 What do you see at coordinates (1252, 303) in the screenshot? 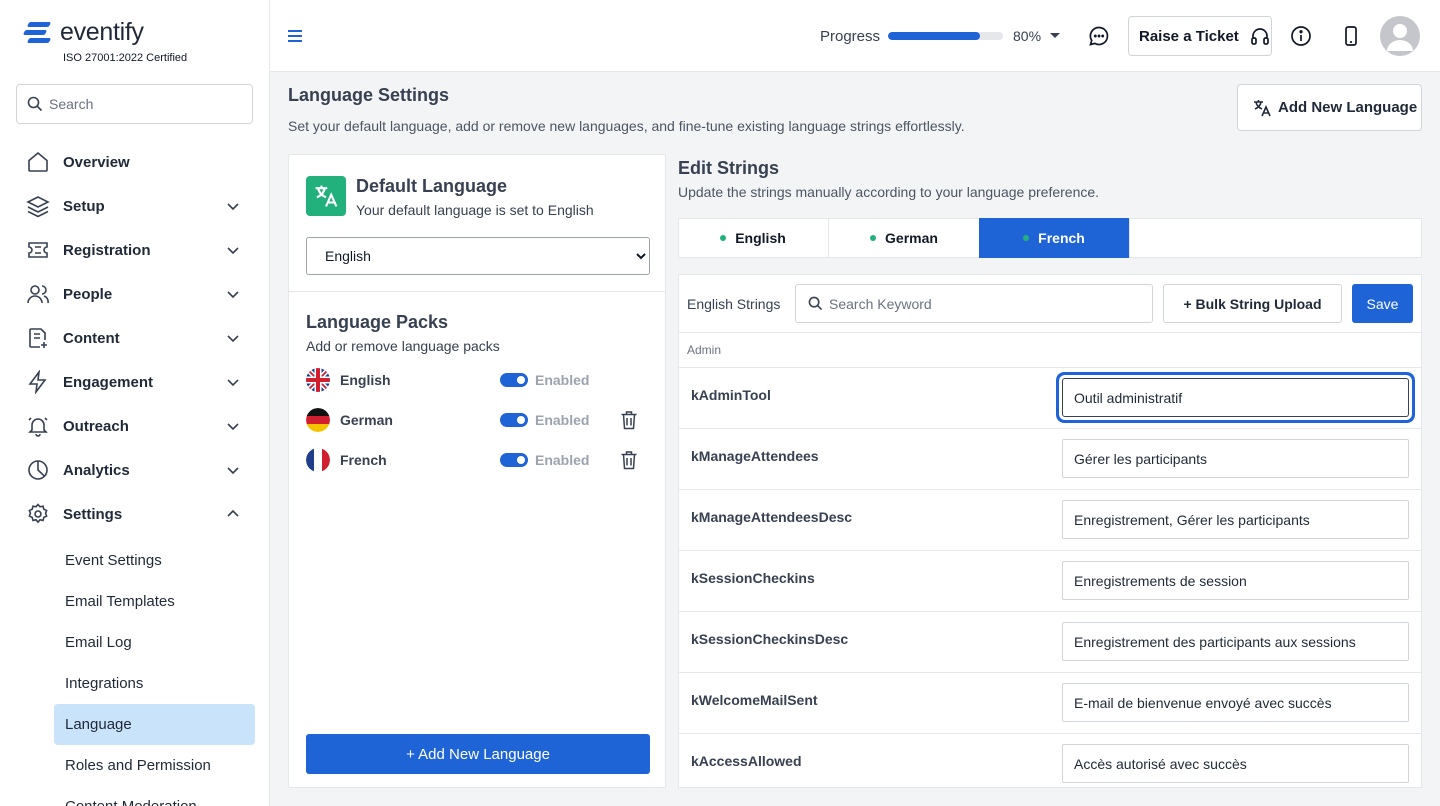
I see `bulk-string-upload-button: + Bulk String Upload` at bounding box center [1252, 303].